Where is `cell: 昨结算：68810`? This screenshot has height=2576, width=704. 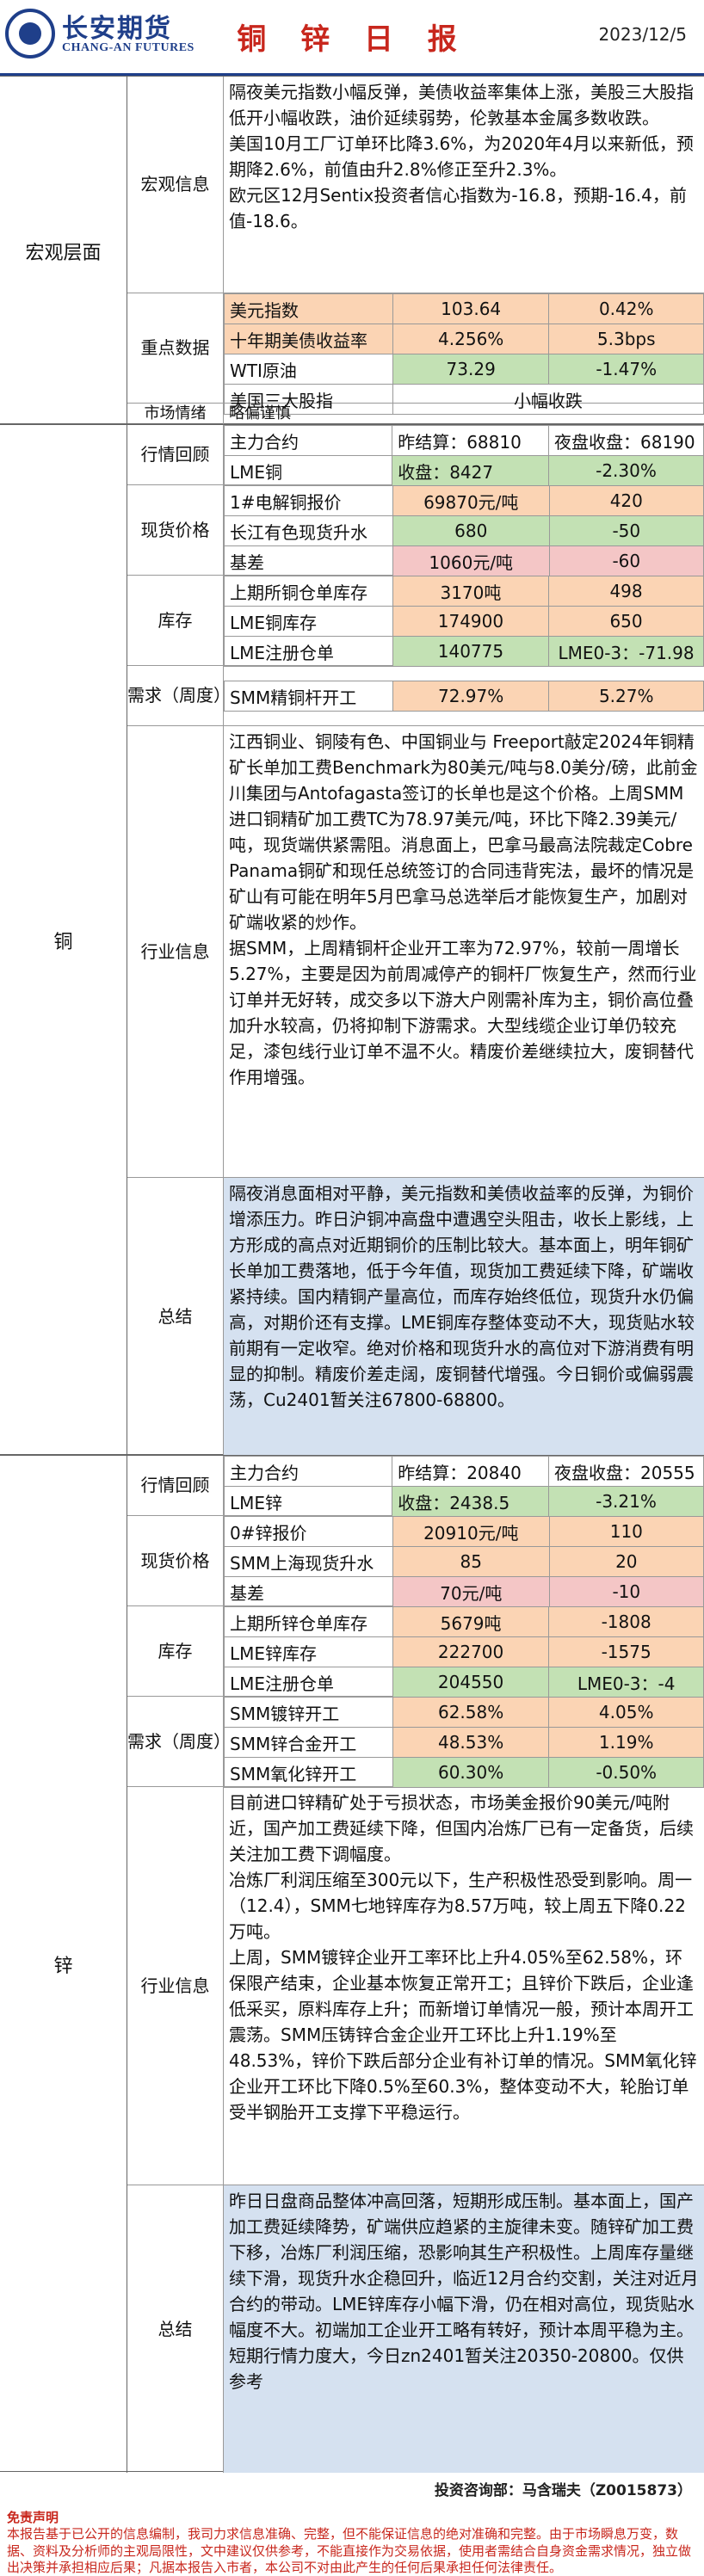 cell: 昨结算：68810 is located at coordinates (470, 441).